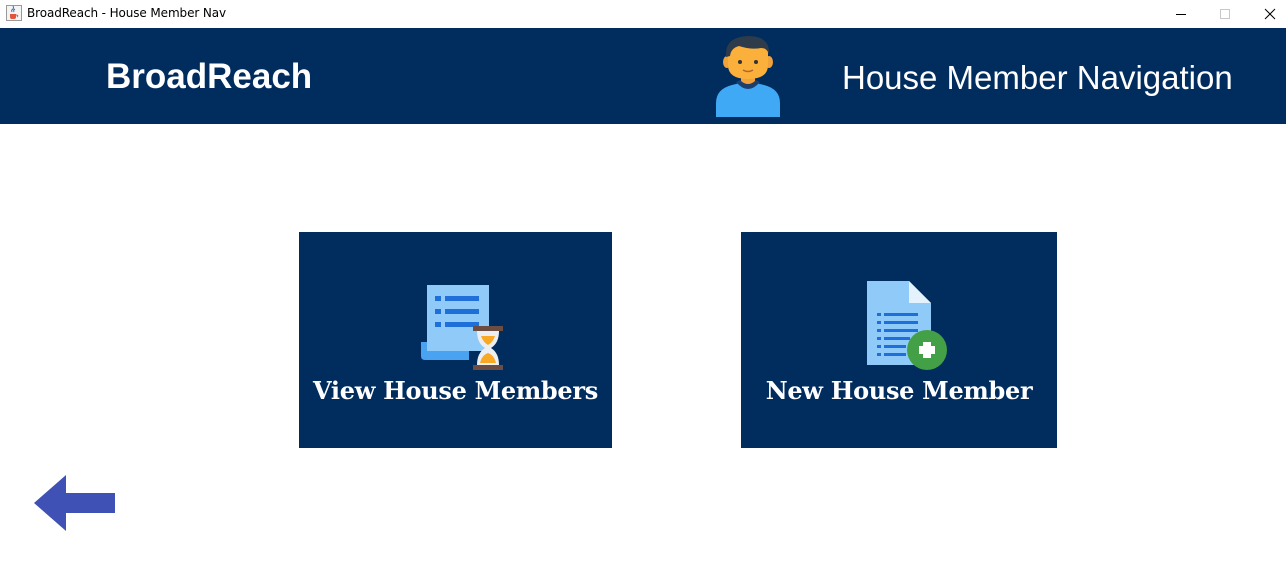  I want to click on page-title: House Member Navigation, so click(1037, 77).